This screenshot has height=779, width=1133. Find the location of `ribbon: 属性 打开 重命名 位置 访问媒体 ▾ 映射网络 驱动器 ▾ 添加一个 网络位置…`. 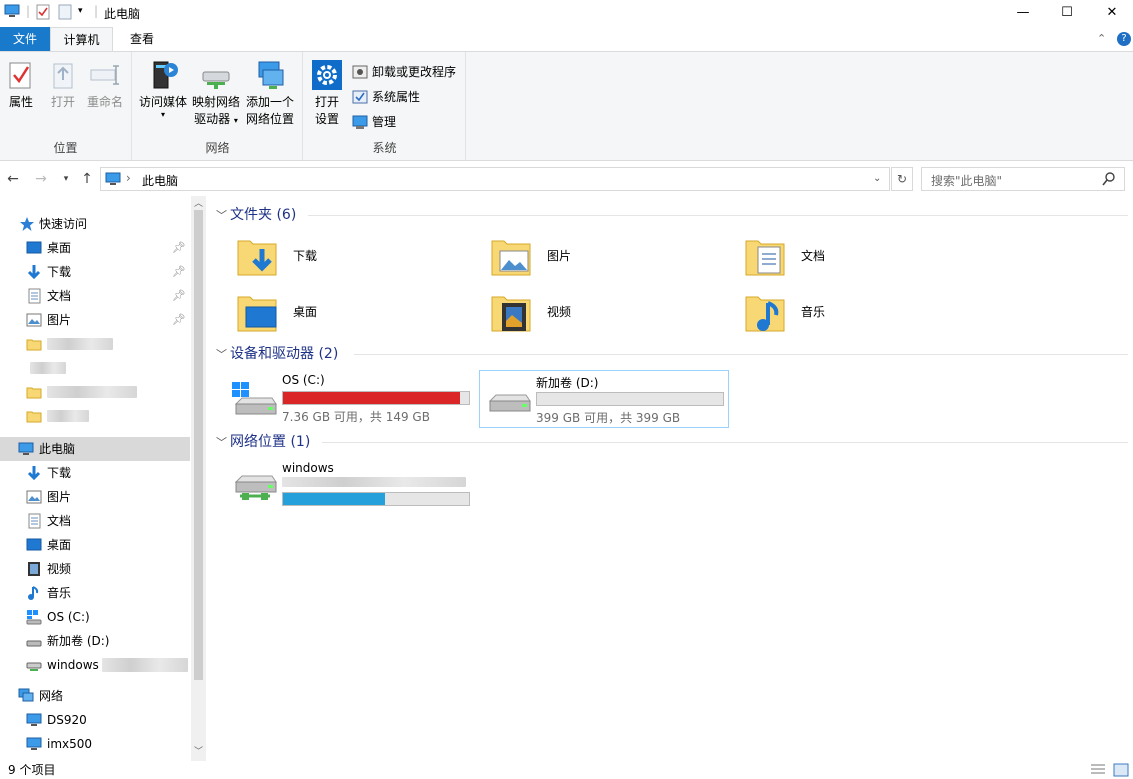

ribbon: 属性 打开 重命名 位置 访问媒体 ▾ 映射网络 驱动器 ▾ 添加一个 网络位置… is located at coordinates (566, 106).